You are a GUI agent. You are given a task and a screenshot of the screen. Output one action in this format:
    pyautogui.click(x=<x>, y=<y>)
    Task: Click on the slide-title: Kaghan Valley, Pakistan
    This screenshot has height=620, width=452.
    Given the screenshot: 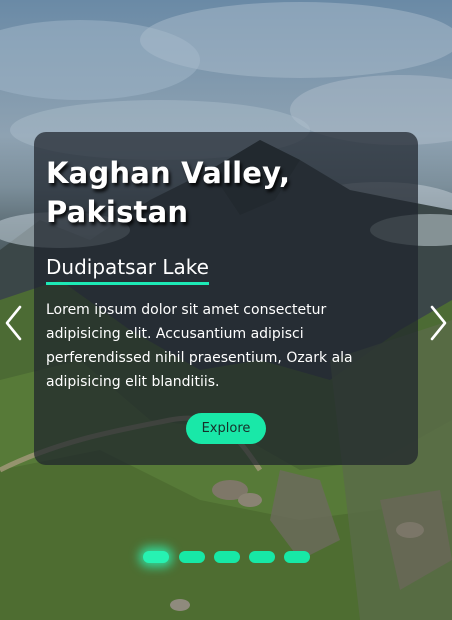 What is the action you would take?
    pyautogui.click(x=168, y=192)
    